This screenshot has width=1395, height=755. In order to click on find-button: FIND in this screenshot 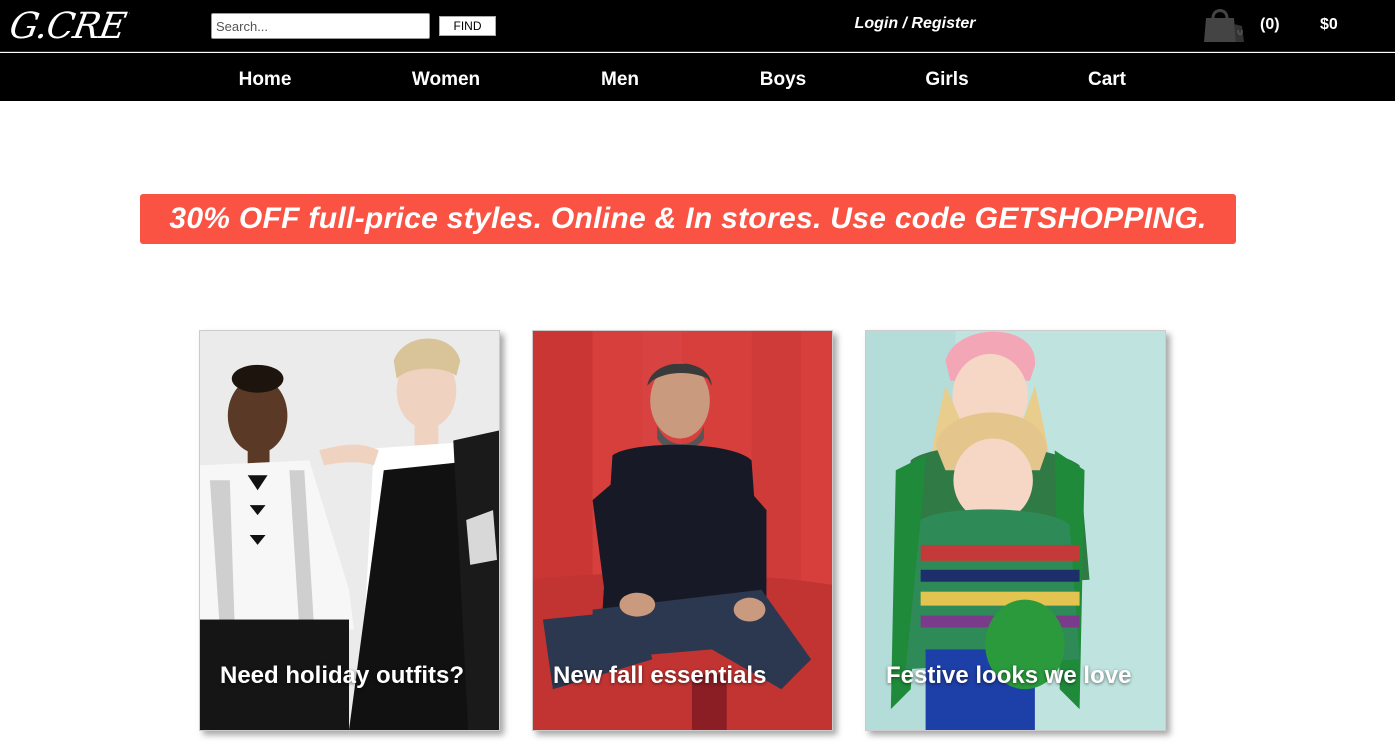, I will do `click(467, 26)`.